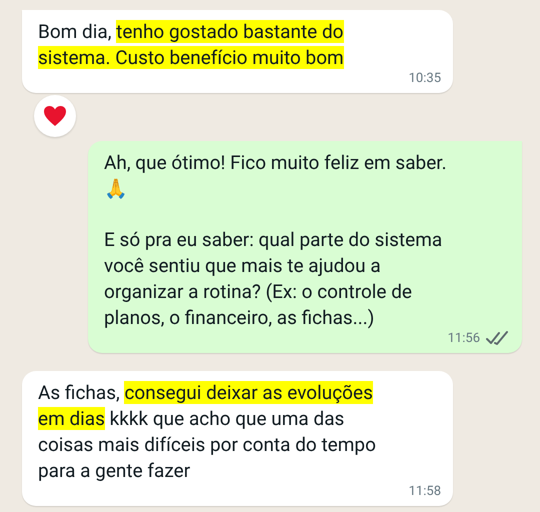  What do you see at coordinates (276, 176) in the screenshot?
I see `message-text: Ah, que ótimo! Fico muito feliz em saber. 🙏` at bounding box center [276, 176].